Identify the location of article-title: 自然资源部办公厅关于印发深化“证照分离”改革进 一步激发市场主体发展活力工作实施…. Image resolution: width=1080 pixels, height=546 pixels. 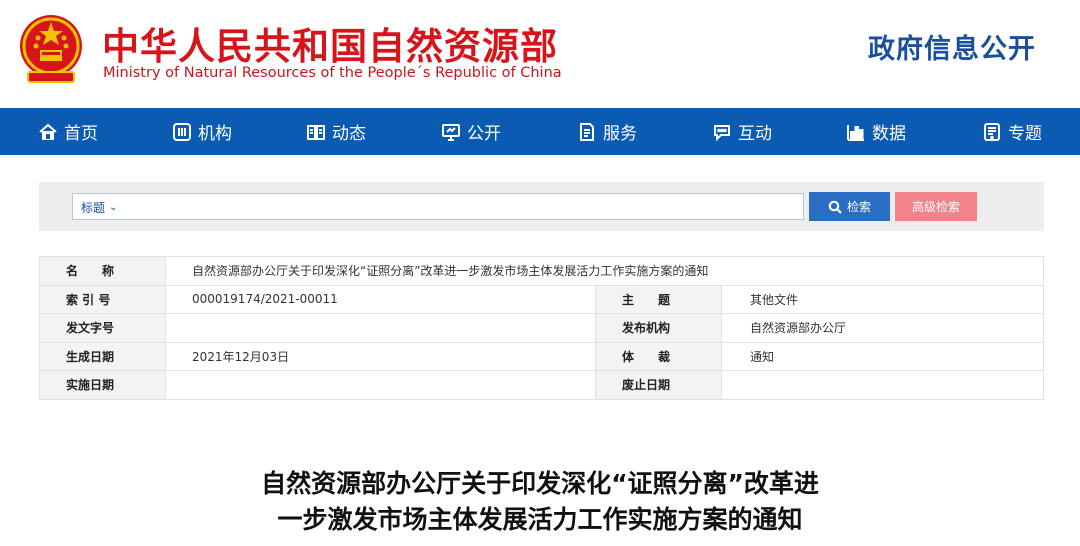
(540, 502).